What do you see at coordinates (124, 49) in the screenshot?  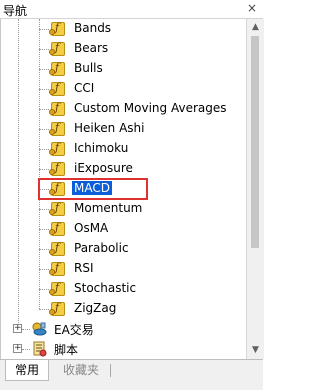 I see `indicator-item-bears: Bears` at bounding box center [124, 49].